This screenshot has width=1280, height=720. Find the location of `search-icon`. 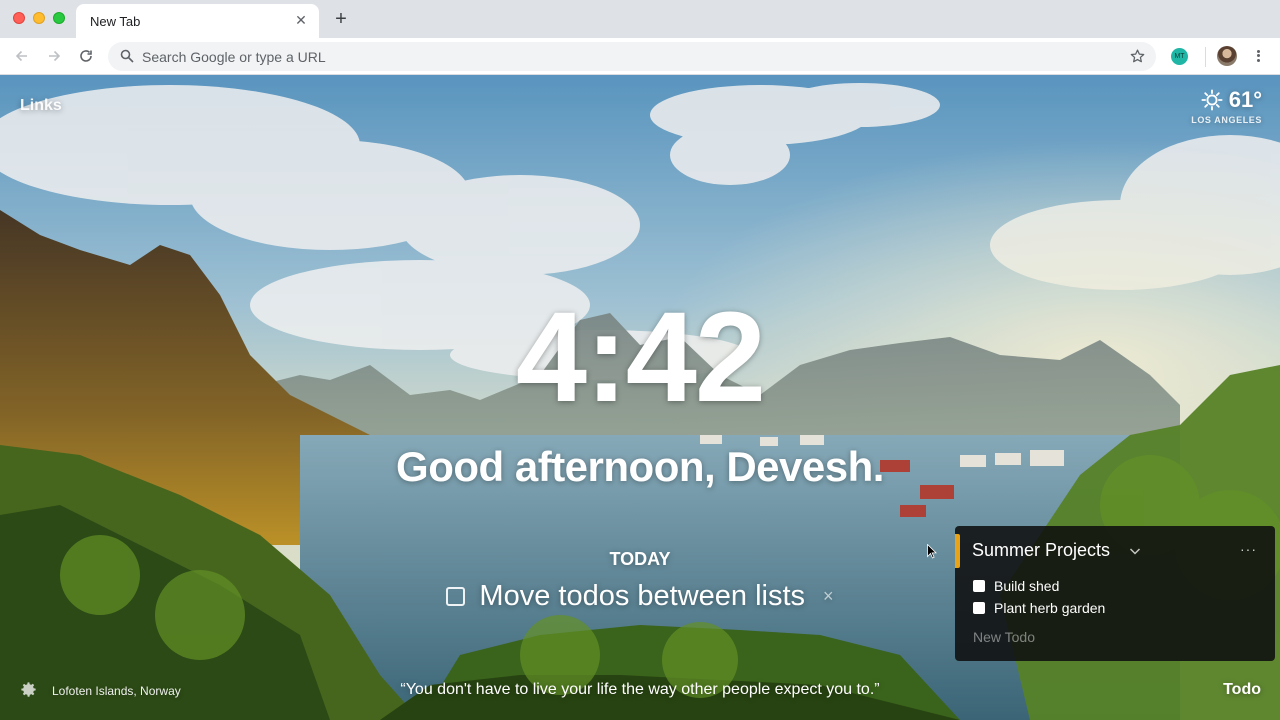

search-icon is located at coordinates (127, 56).